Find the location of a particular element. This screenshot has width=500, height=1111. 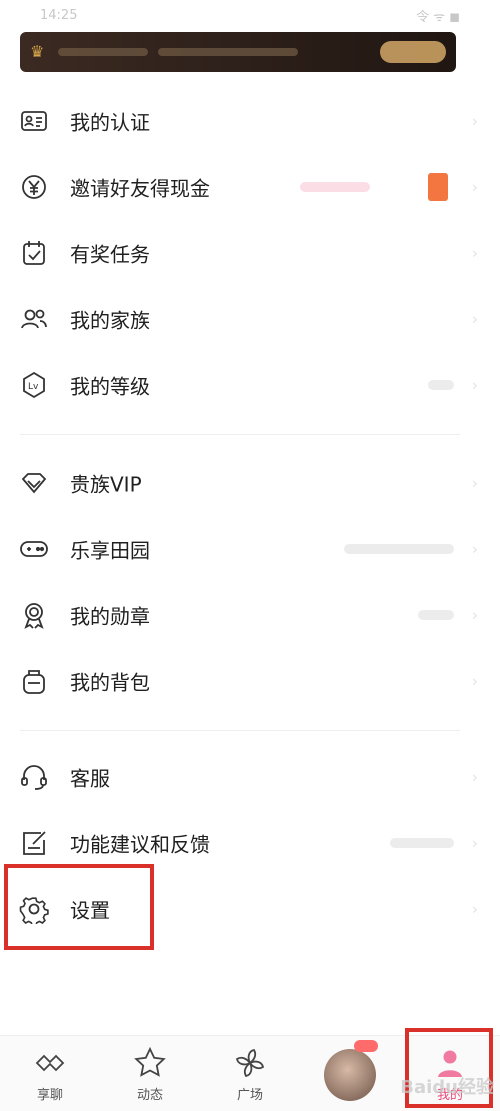

tab-avatar is located at coordinates (350, 1073).